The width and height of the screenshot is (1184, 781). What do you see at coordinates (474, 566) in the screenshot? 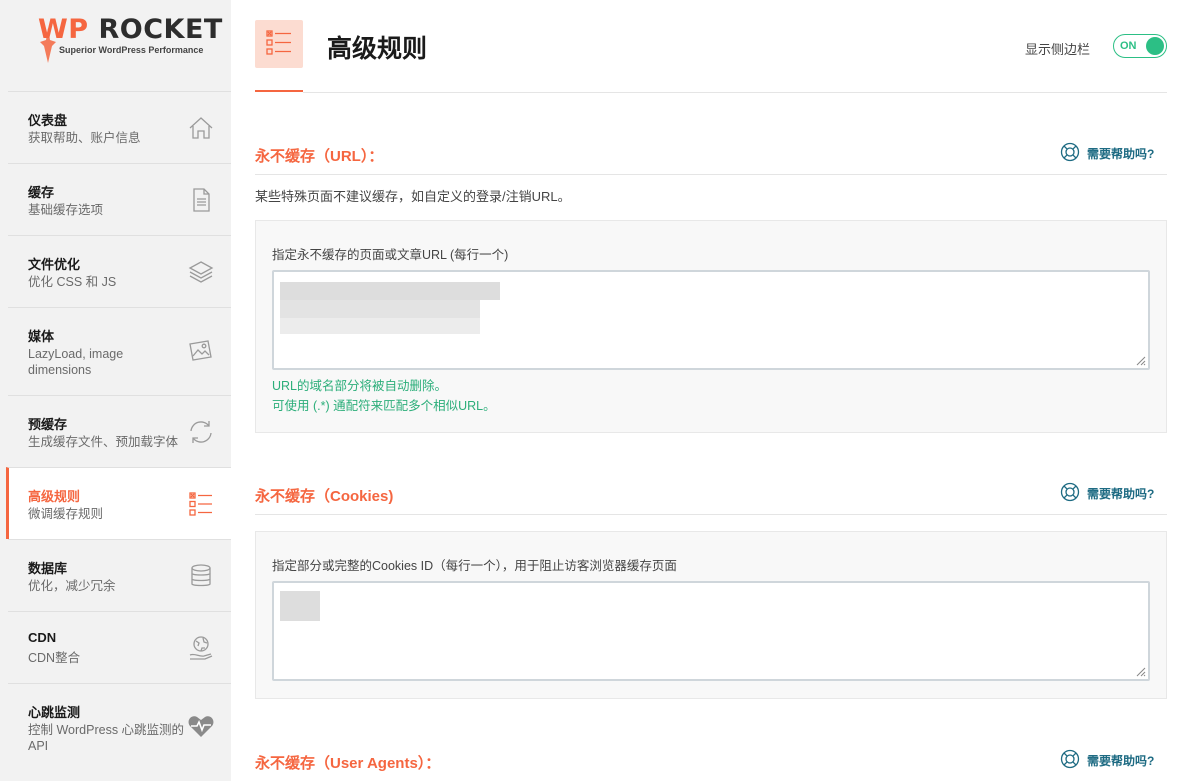
I see `never-cache-cookies-label: 指定部分或完整的Cookies ID（每行一个），用于阻止访客浏览器缓存页面` at bounding box center [474, 566].